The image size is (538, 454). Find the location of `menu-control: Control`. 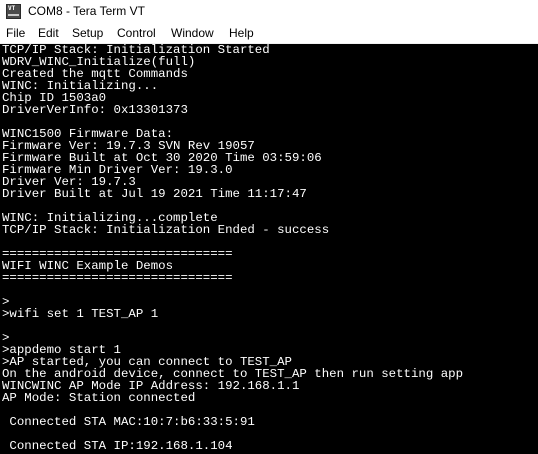

menu-control: Control is located at coordinates (136, 33).